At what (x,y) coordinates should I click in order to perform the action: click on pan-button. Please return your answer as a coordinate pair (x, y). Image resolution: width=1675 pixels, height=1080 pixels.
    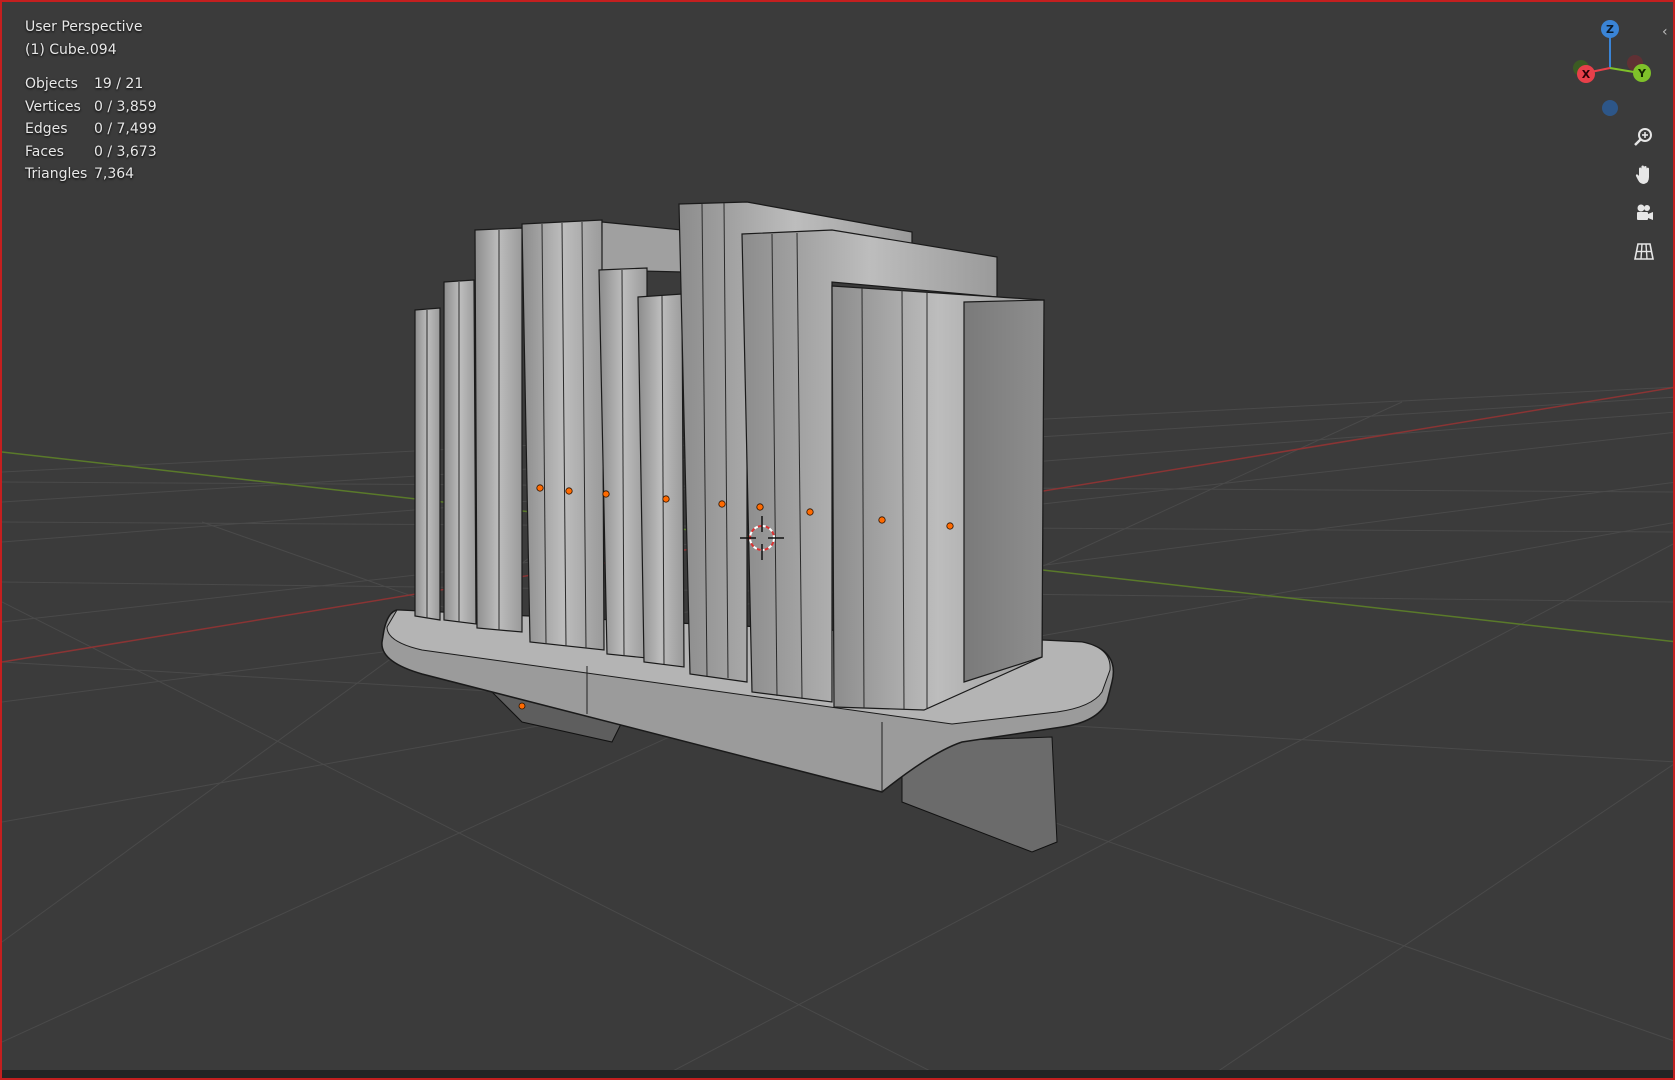
    Looking at the image, I should click on (1644, 175).